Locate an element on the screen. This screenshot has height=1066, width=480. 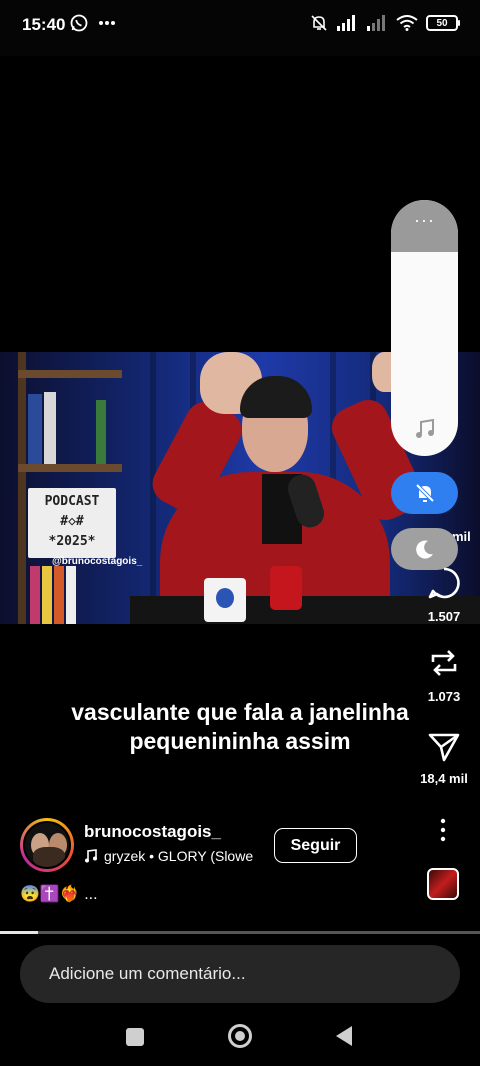
home-button is located at coordinates (240, 1036).